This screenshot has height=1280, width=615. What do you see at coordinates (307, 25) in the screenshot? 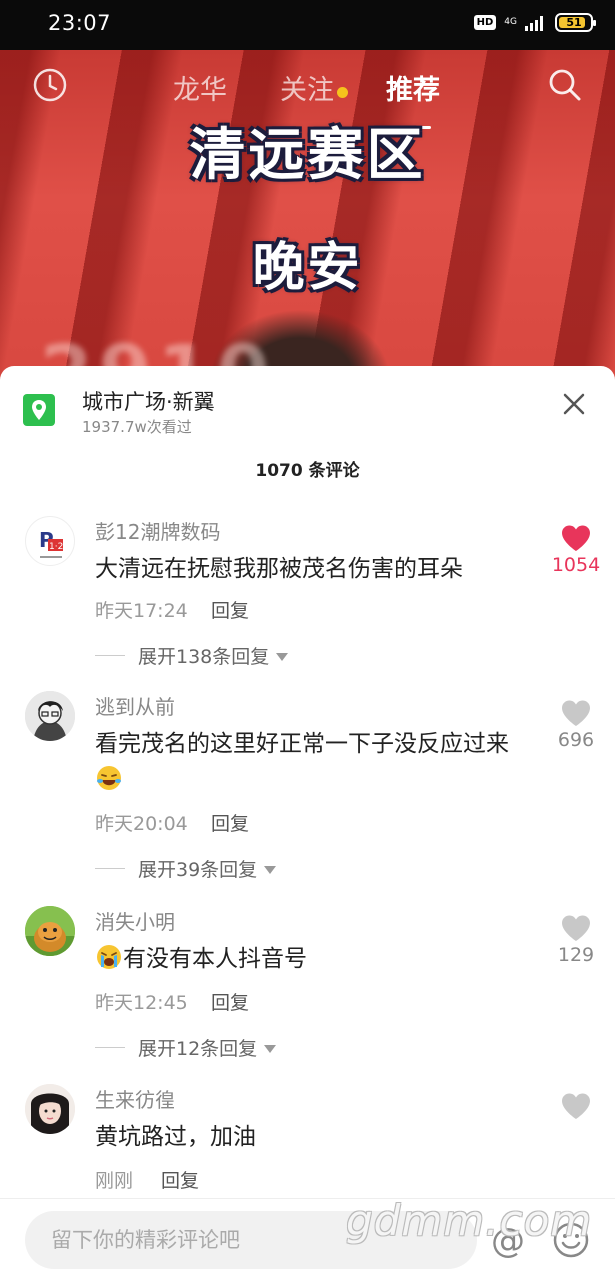
I see `status-bar: 23:07 HD 4G 51` at bounding box center [307, 25].